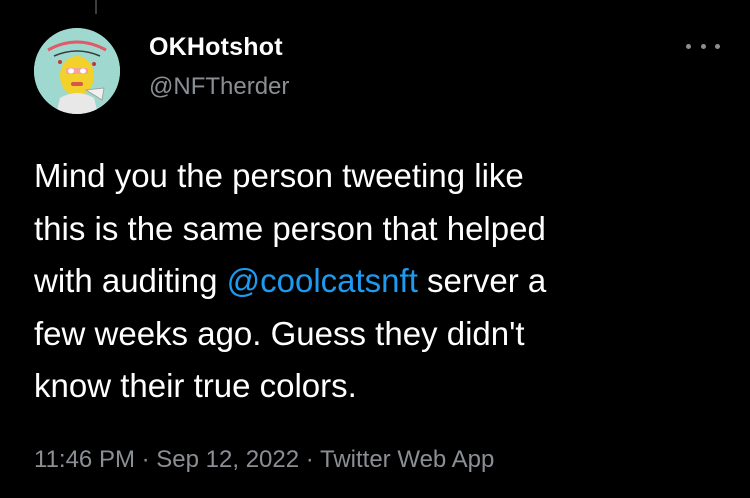 The height and width of the screenshot is (498, 750). Describe the element at coordinates (407, 459) in the screenshot. I see `tweet-source: Twitter Web App` at that location.